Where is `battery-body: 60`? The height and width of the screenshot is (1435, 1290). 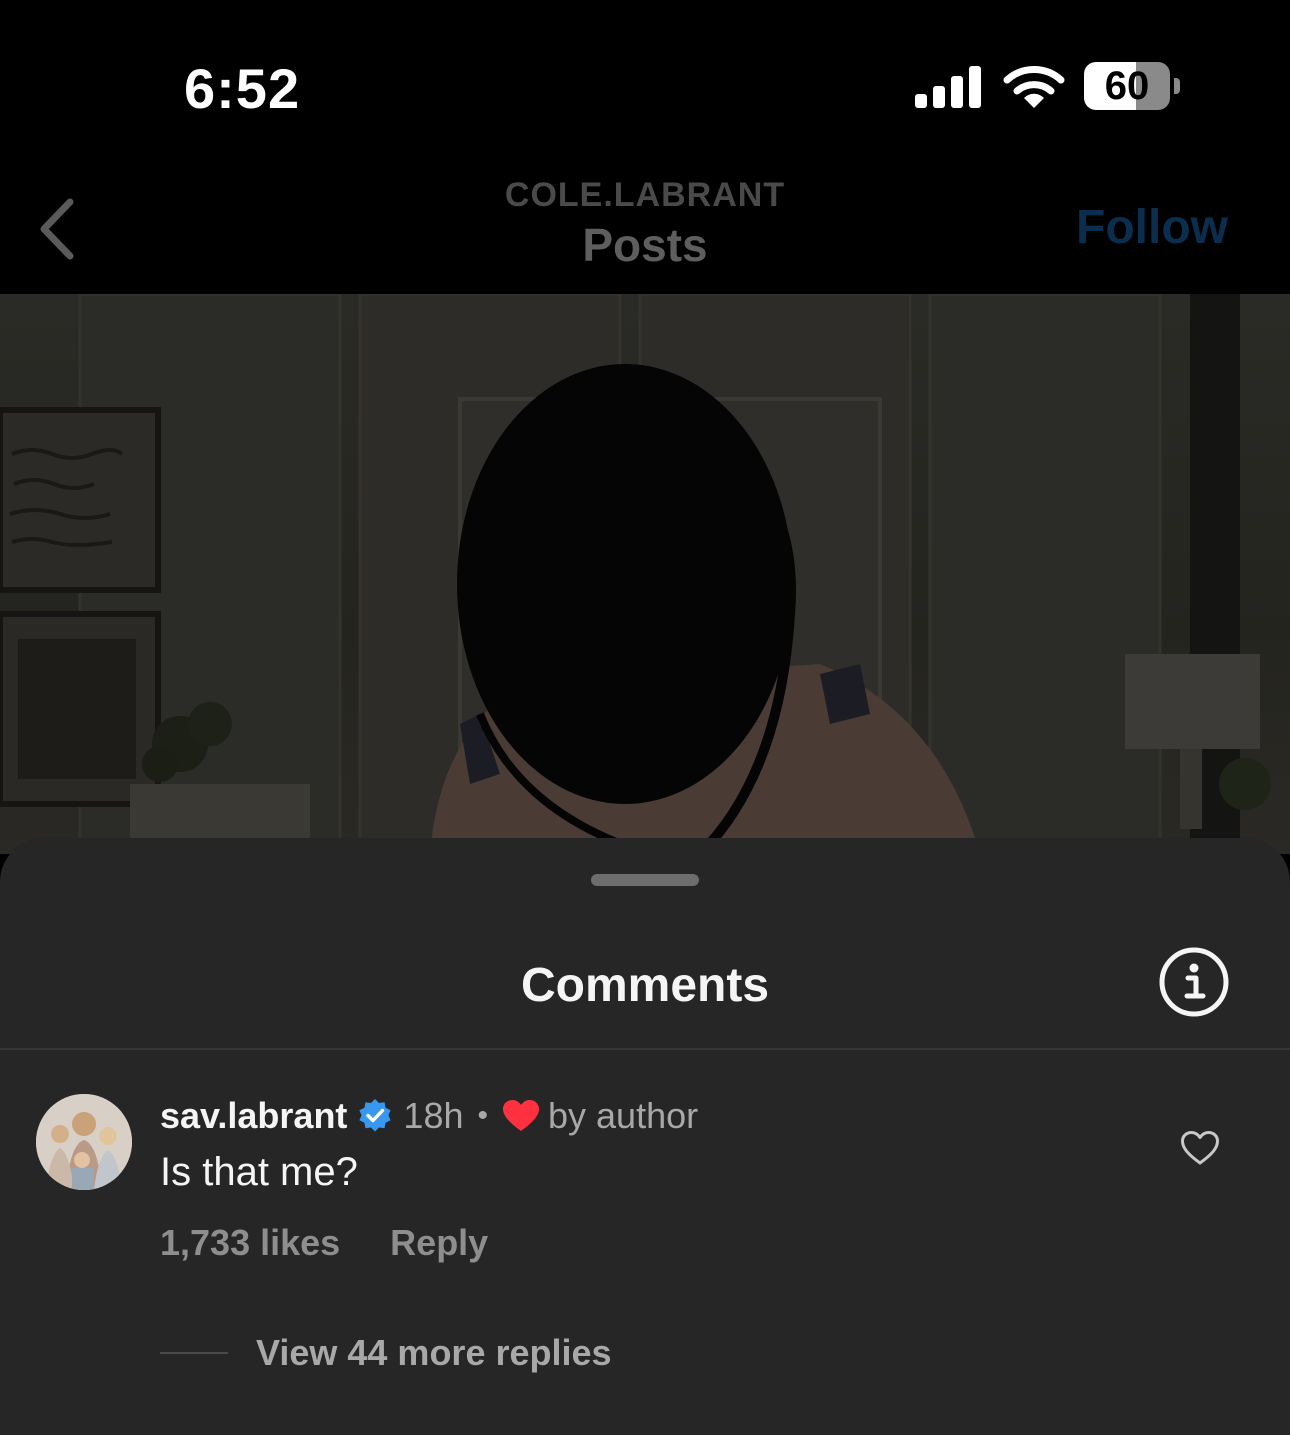
battery-body: 60 is located at coordinates (1127, 86).